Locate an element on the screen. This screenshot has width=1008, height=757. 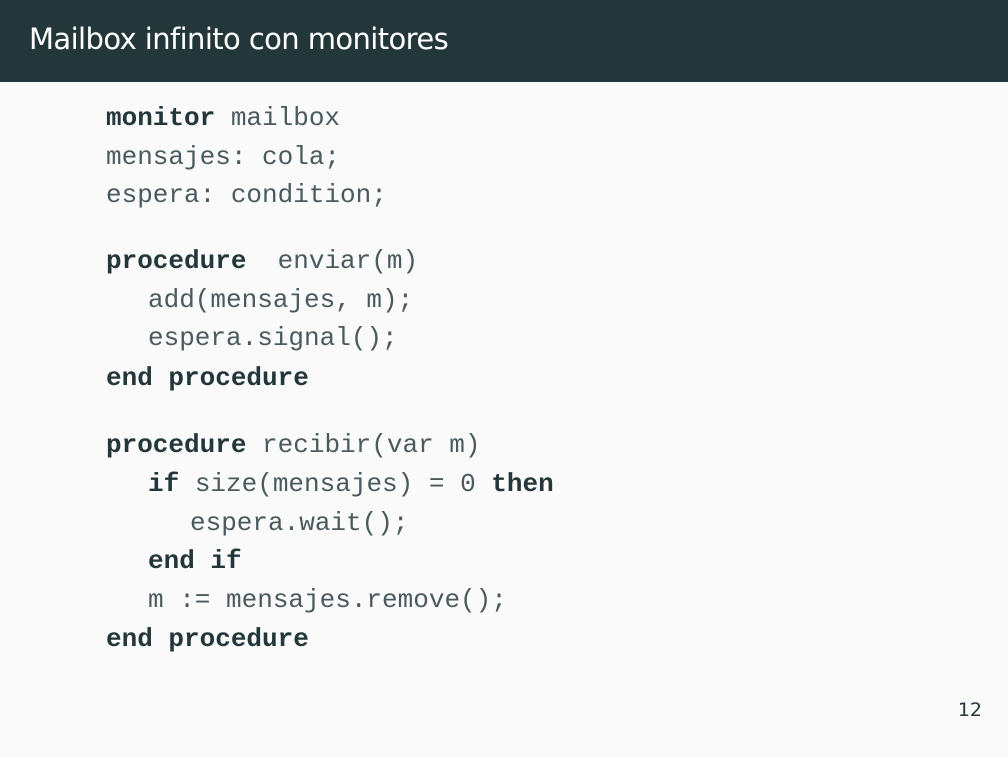
code-text: recibir(var m) is located at coordinates (363, 445).